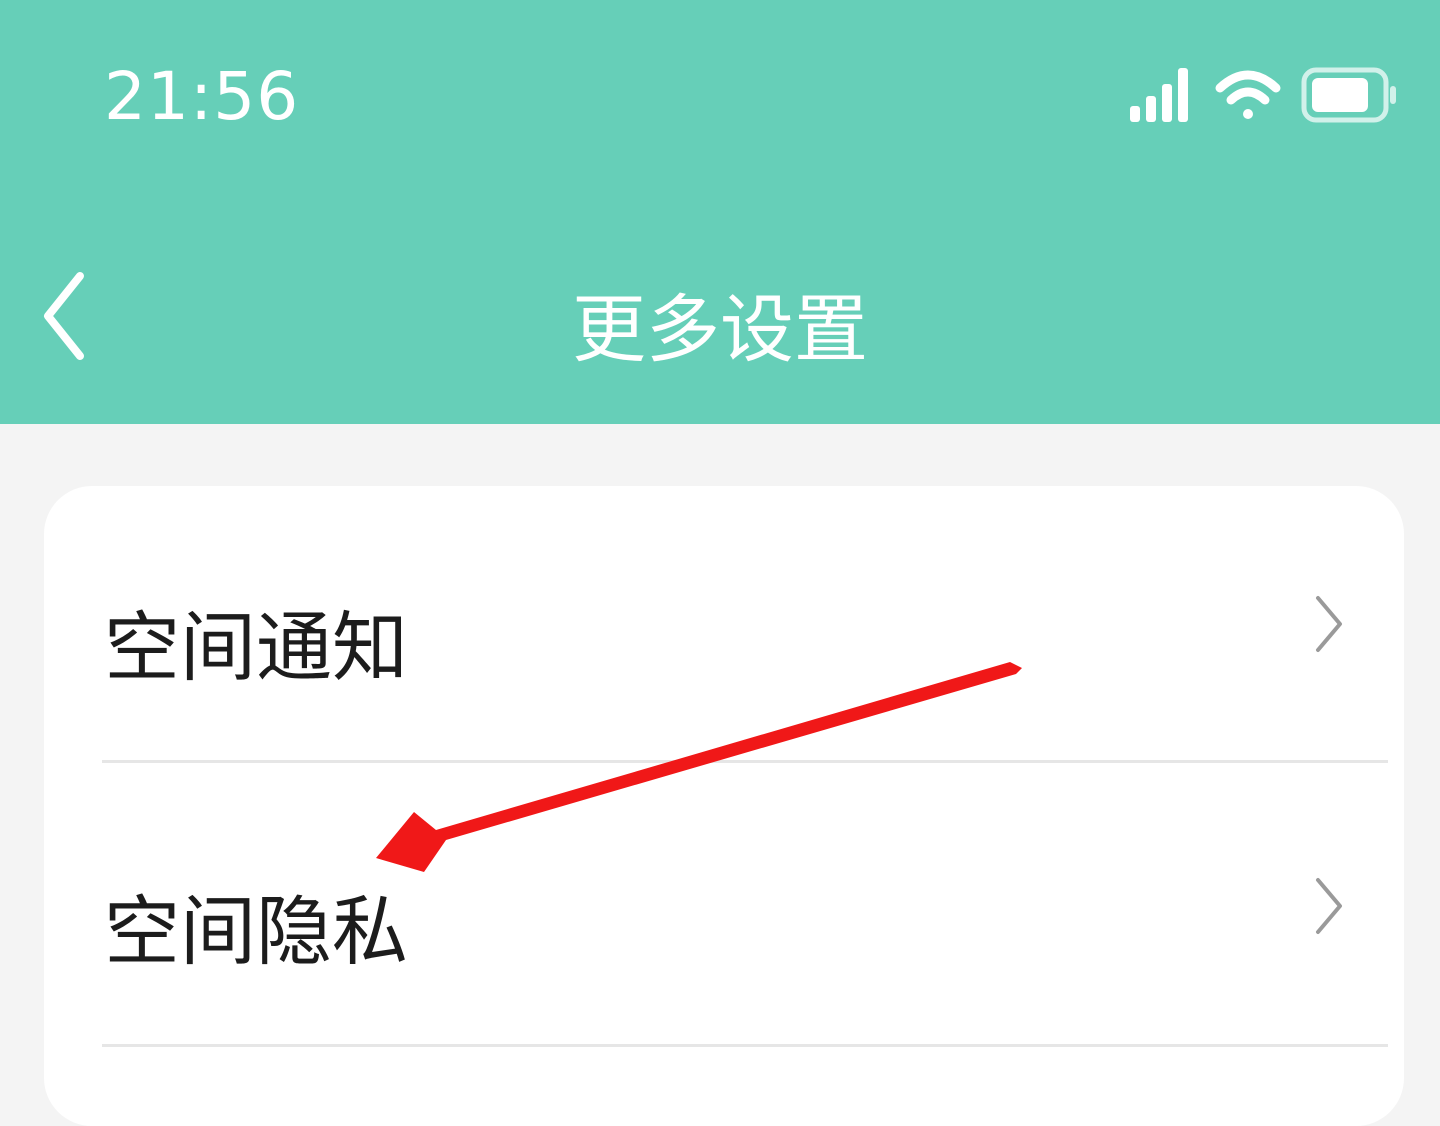 The width and height of the screenshot is (1440, 1126). What do you see at coordinates (202, 96) in the screenshot?
I see `status-time: 21:56` at bounding box center [202, 96].